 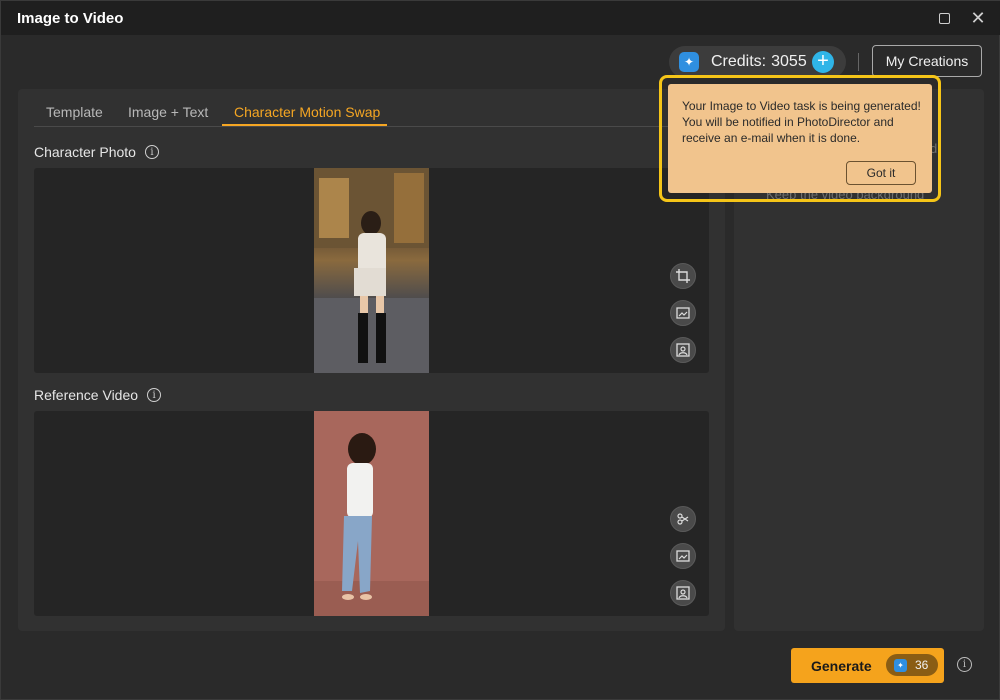 I want to click on character-photo-image, so click(x=371, y=270).